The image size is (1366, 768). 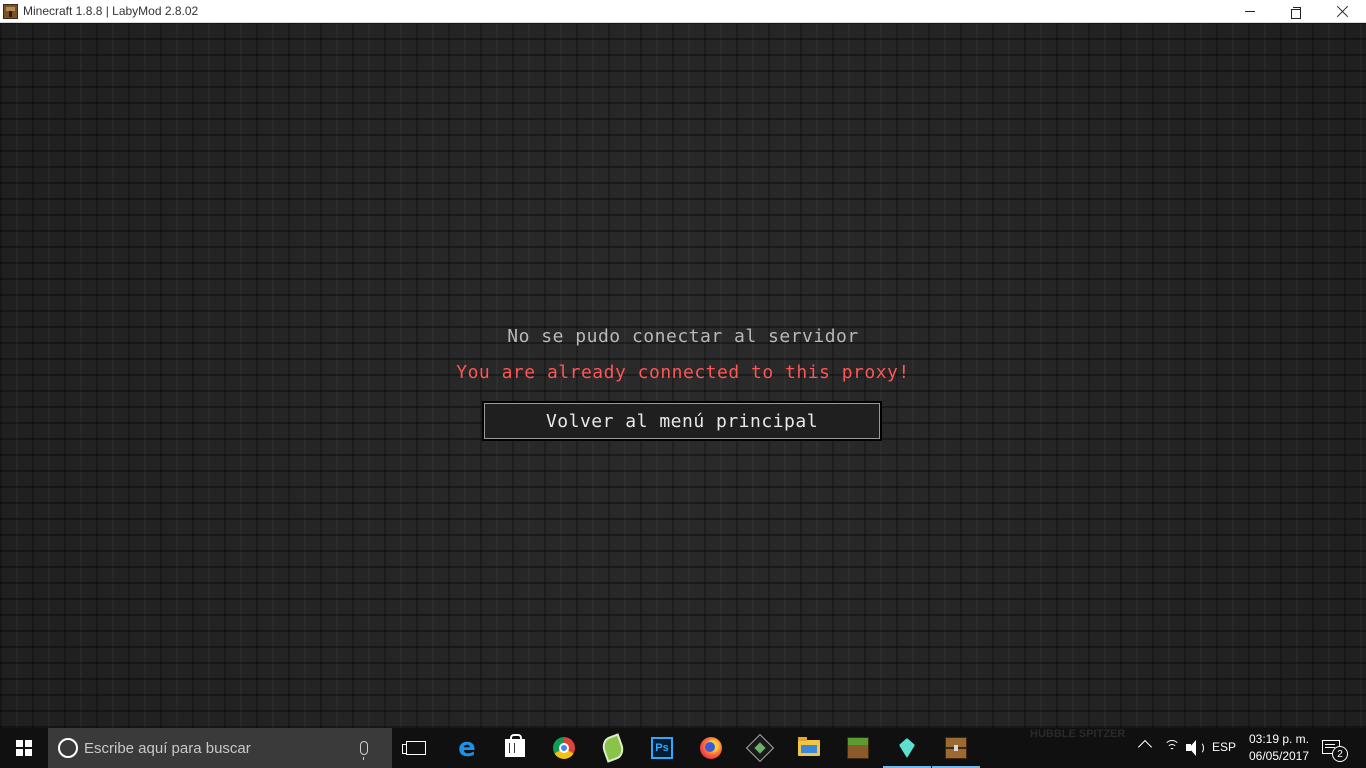 I want to click on cortana-icon, so click(x=68, y=748).